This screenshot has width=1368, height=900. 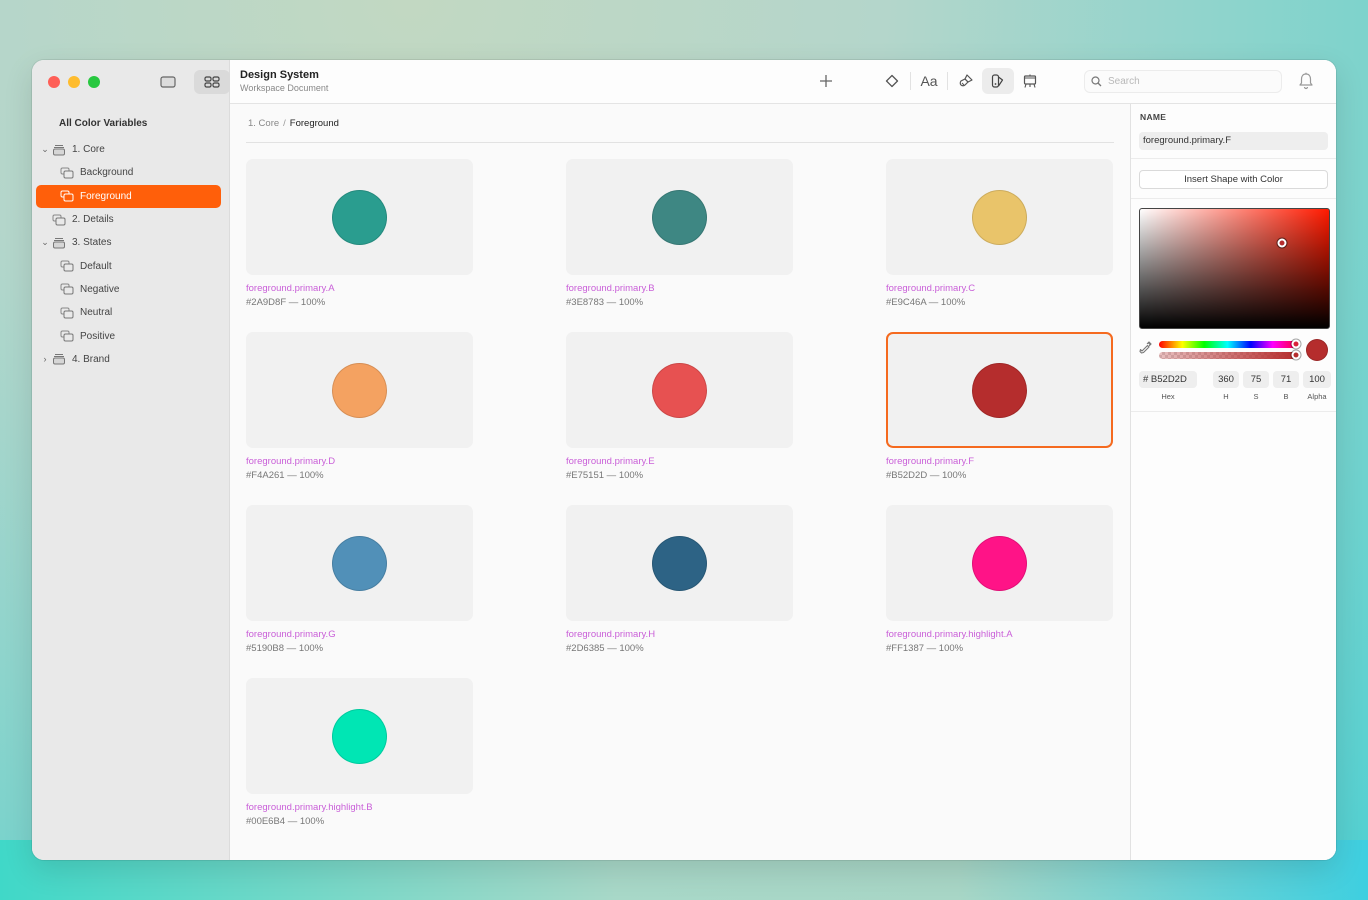 I want to click on swatch-palette-icon, so click(x=997, y=81).